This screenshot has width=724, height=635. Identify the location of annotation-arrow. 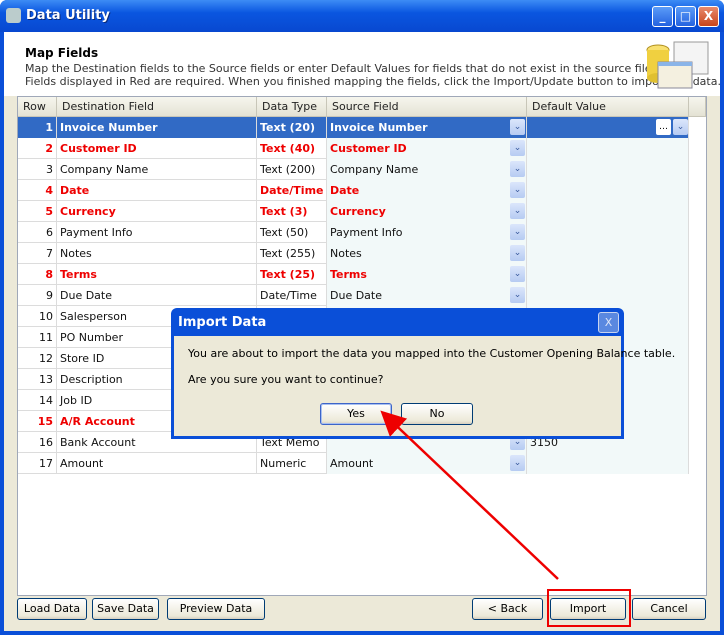
(469, 495).